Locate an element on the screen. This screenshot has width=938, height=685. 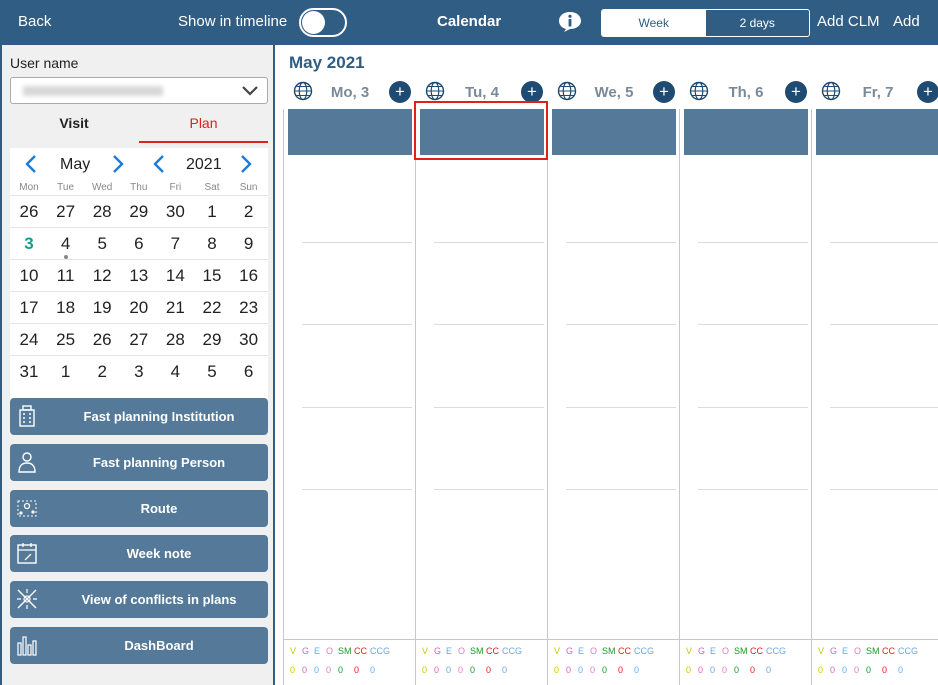
tab-plan: Plan is located at coordinates (203, 128).